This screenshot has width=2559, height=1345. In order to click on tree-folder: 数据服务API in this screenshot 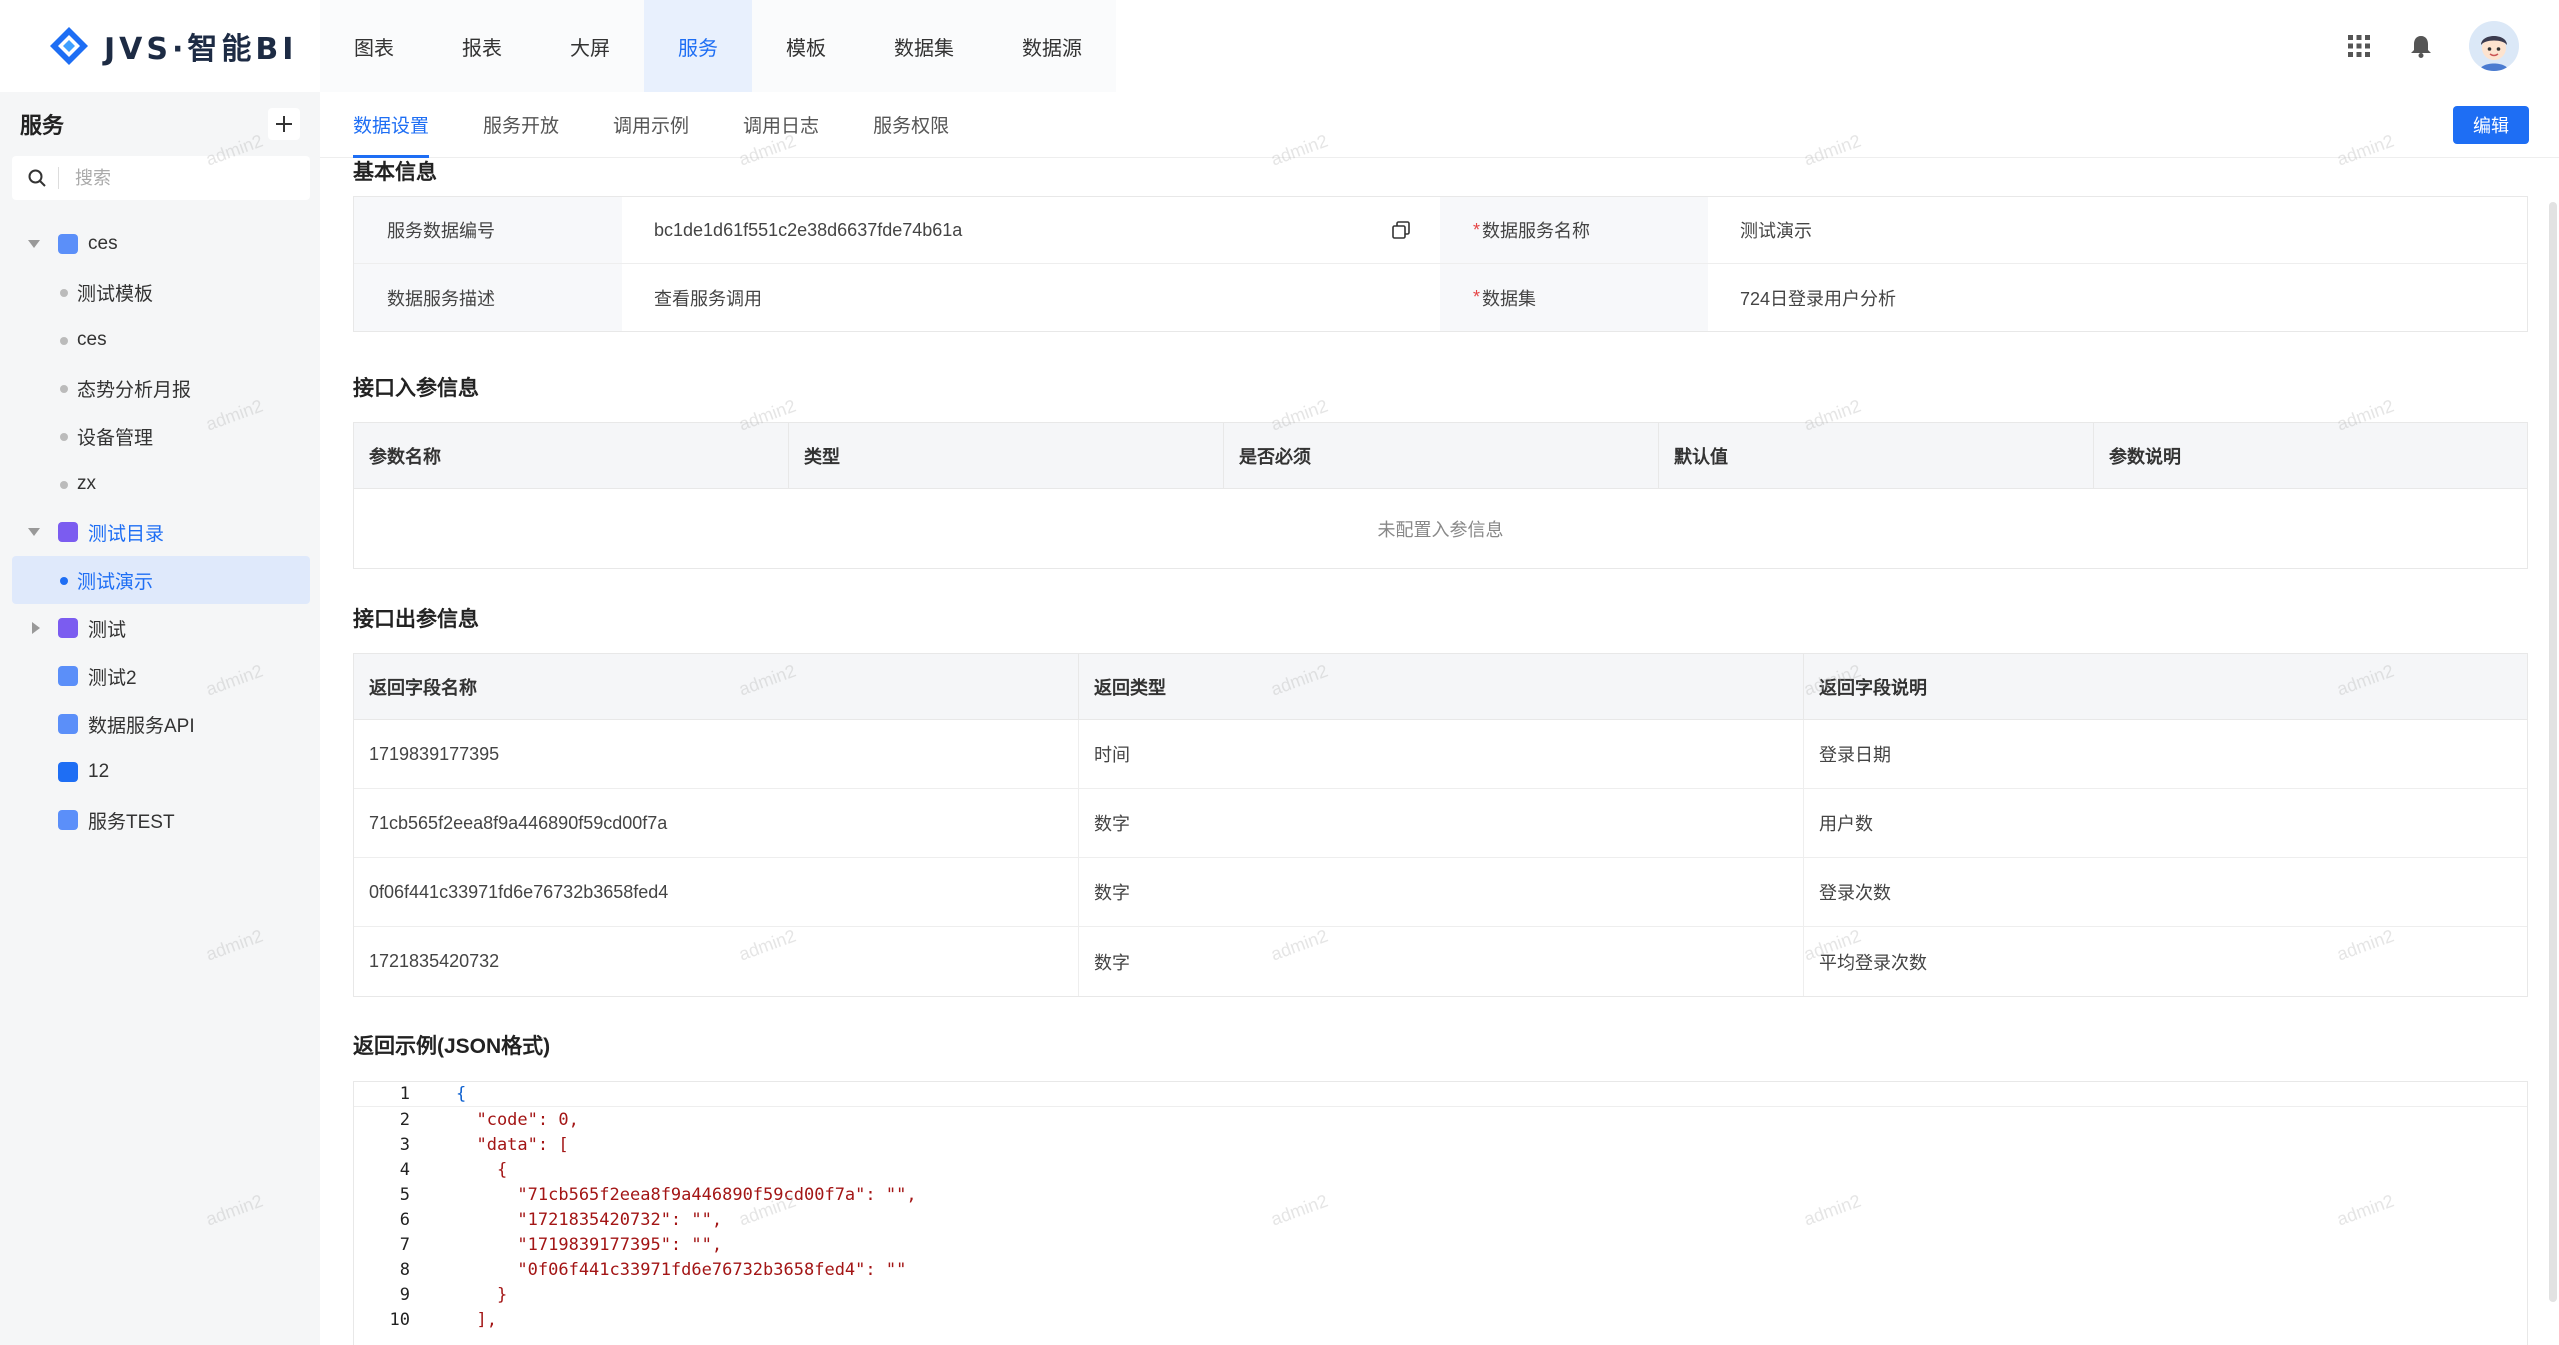, I will do `click(161, 724)`.